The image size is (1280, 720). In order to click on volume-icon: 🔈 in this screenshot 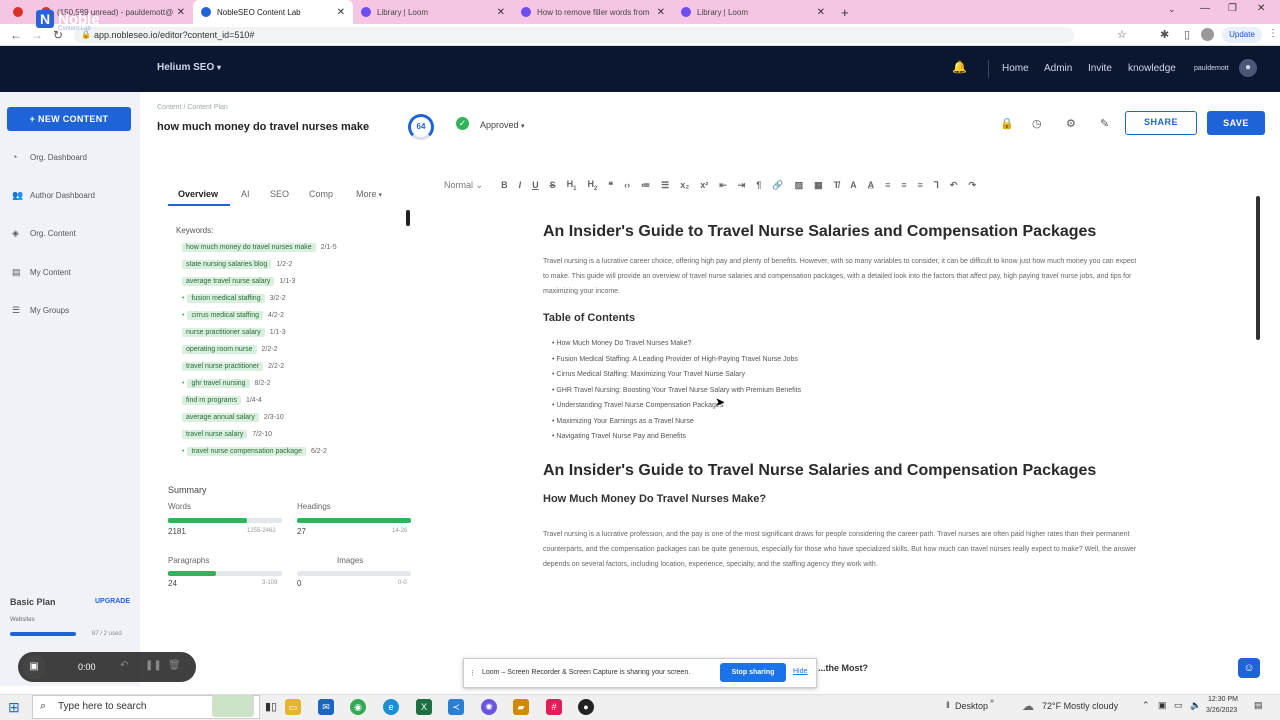, I will do `click(1195, 705)`.